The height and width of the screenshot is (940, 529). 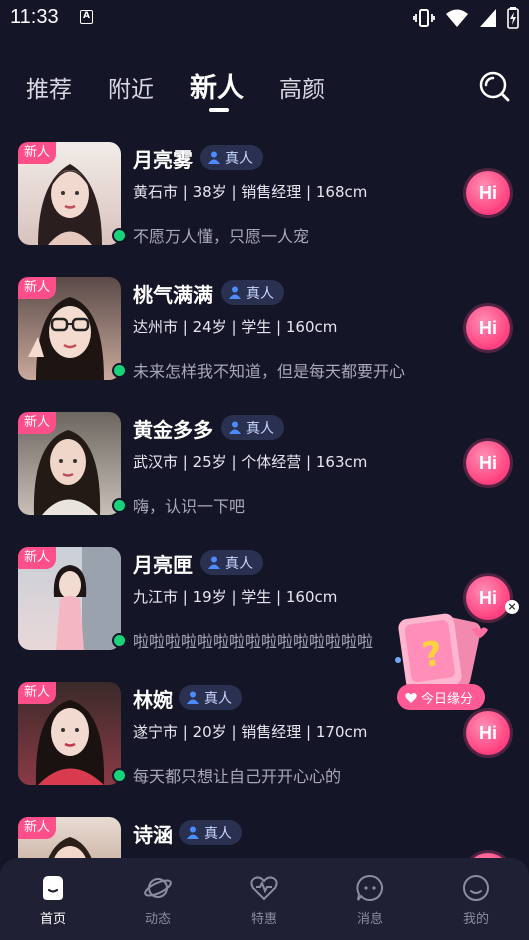 What do you see at coordinates (264, 18) in the screenshot?
I see `status-bar: 11:33 A` at bounding box center [264, 18].